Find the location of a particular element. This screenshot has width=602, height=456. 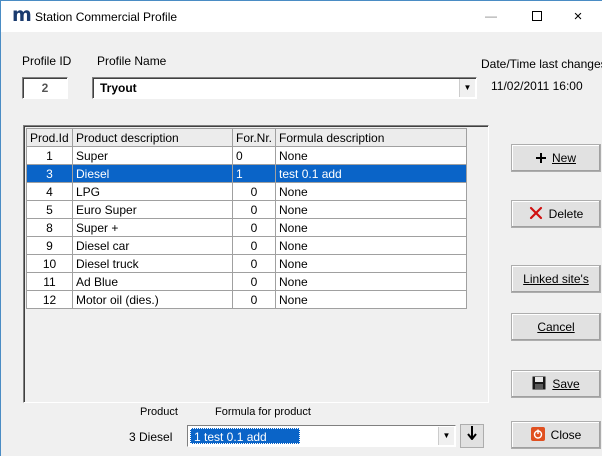

cell-prod-id: 9 is located at coordinates (49, 245).